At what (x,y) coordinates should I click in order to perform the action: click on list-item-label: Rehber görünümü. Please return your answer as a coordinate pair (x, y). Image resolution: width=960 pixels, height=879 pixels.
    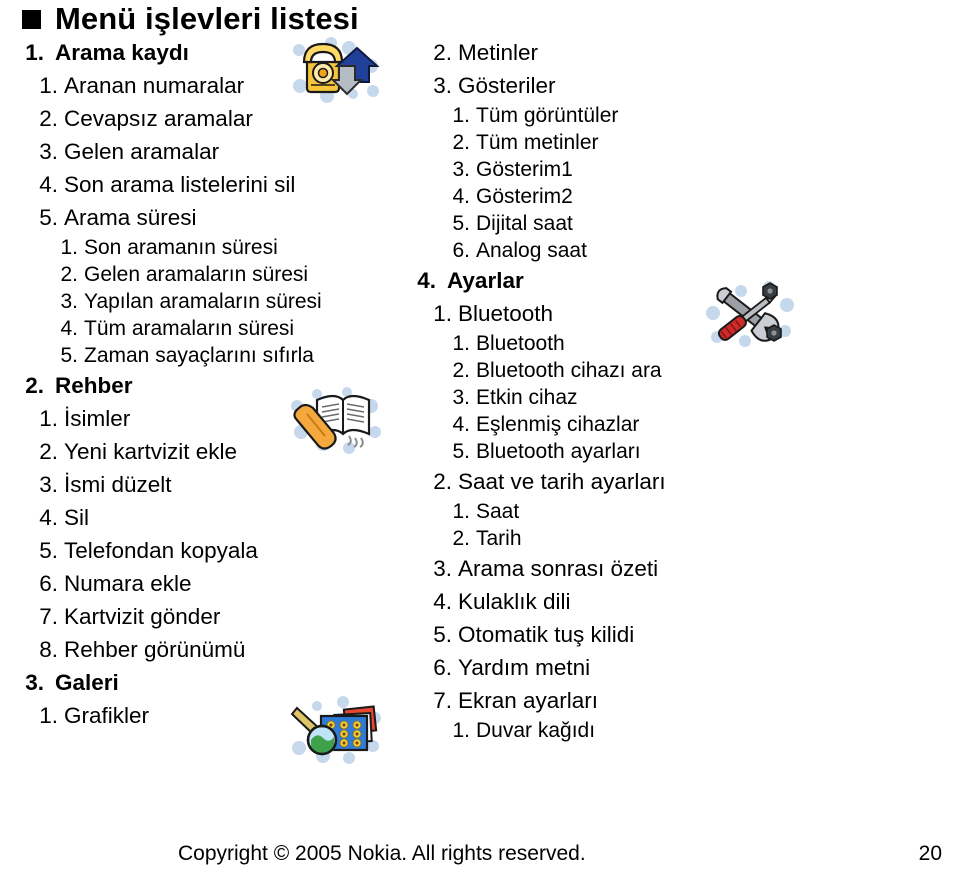
    Looking at the image, I should click on (155, 649).